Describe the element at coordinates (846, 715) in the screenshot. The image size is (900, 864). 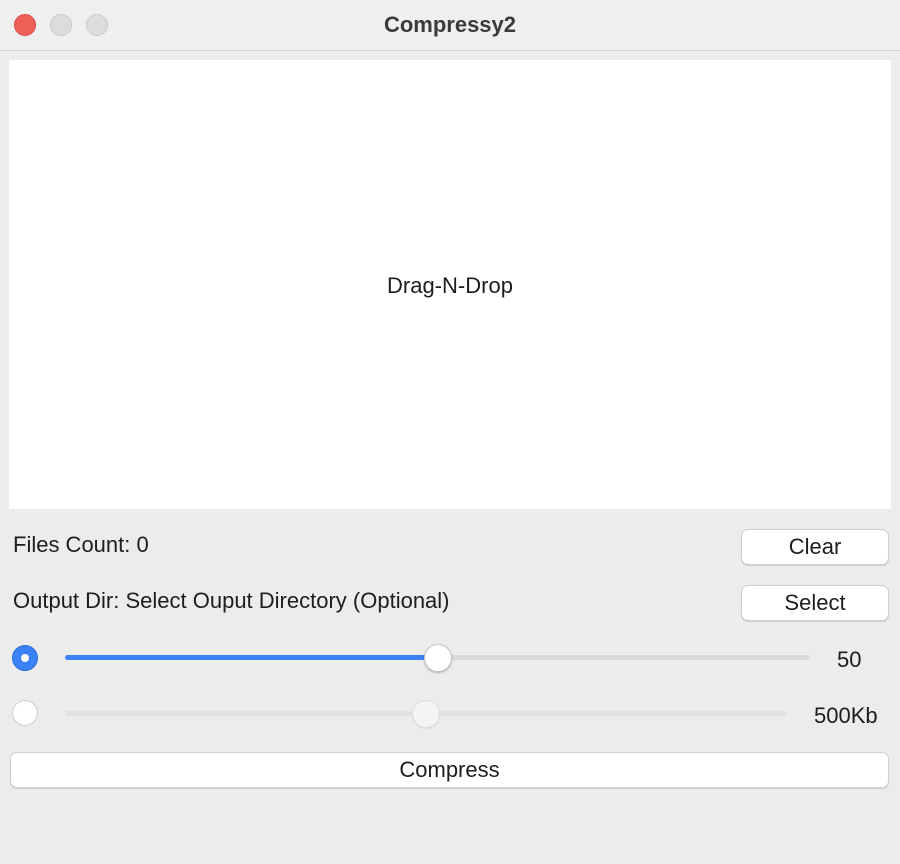
I see `size-value: 500Kb` at that location.